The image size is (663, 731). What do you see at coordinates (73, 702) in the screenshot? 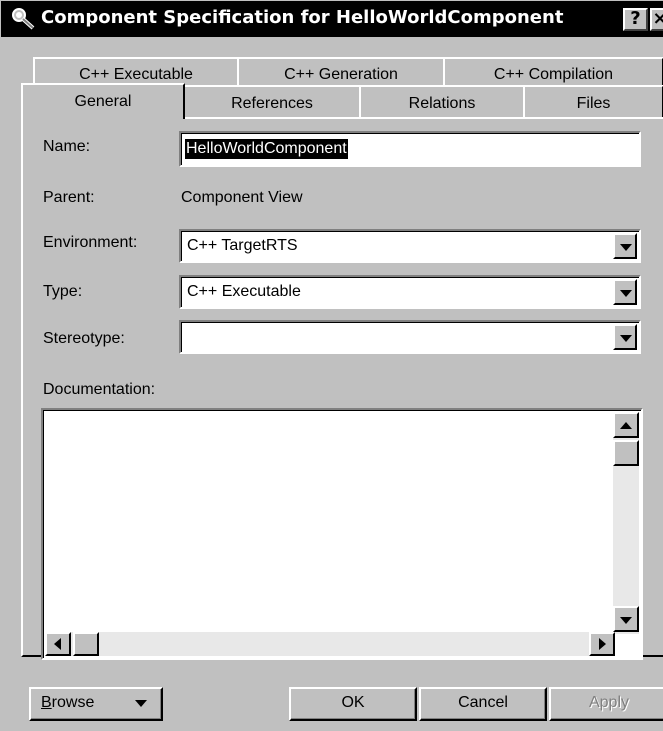
I see `browse-label: rowse` at bounding box center [73, 702].